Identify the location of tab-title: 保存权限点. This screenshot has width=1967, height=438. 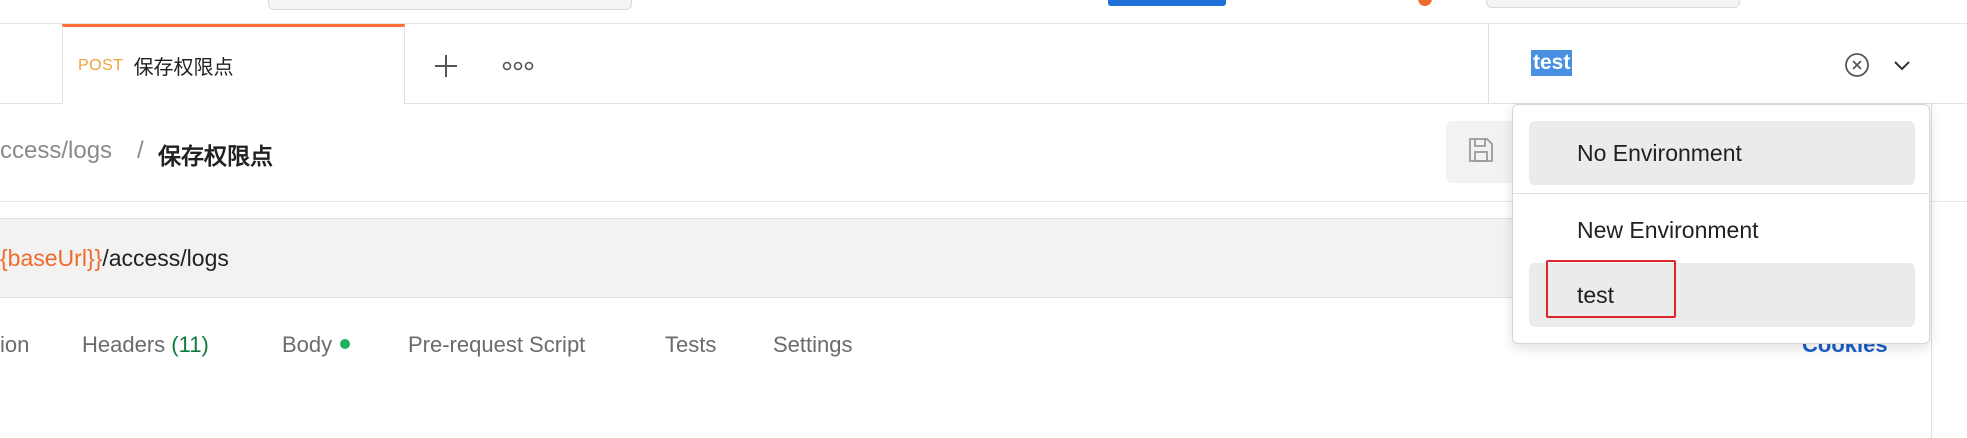
(183, 67).